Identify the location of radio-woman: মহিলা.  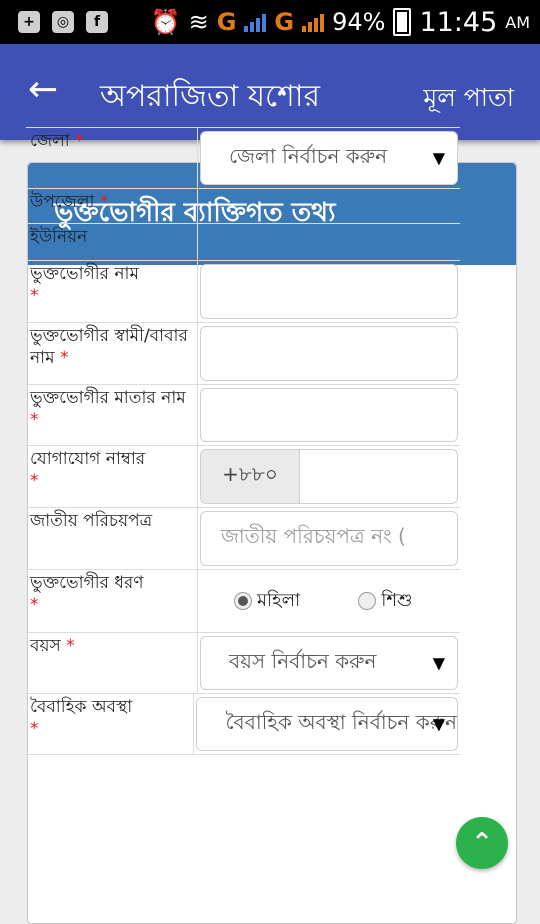
(267, 601).